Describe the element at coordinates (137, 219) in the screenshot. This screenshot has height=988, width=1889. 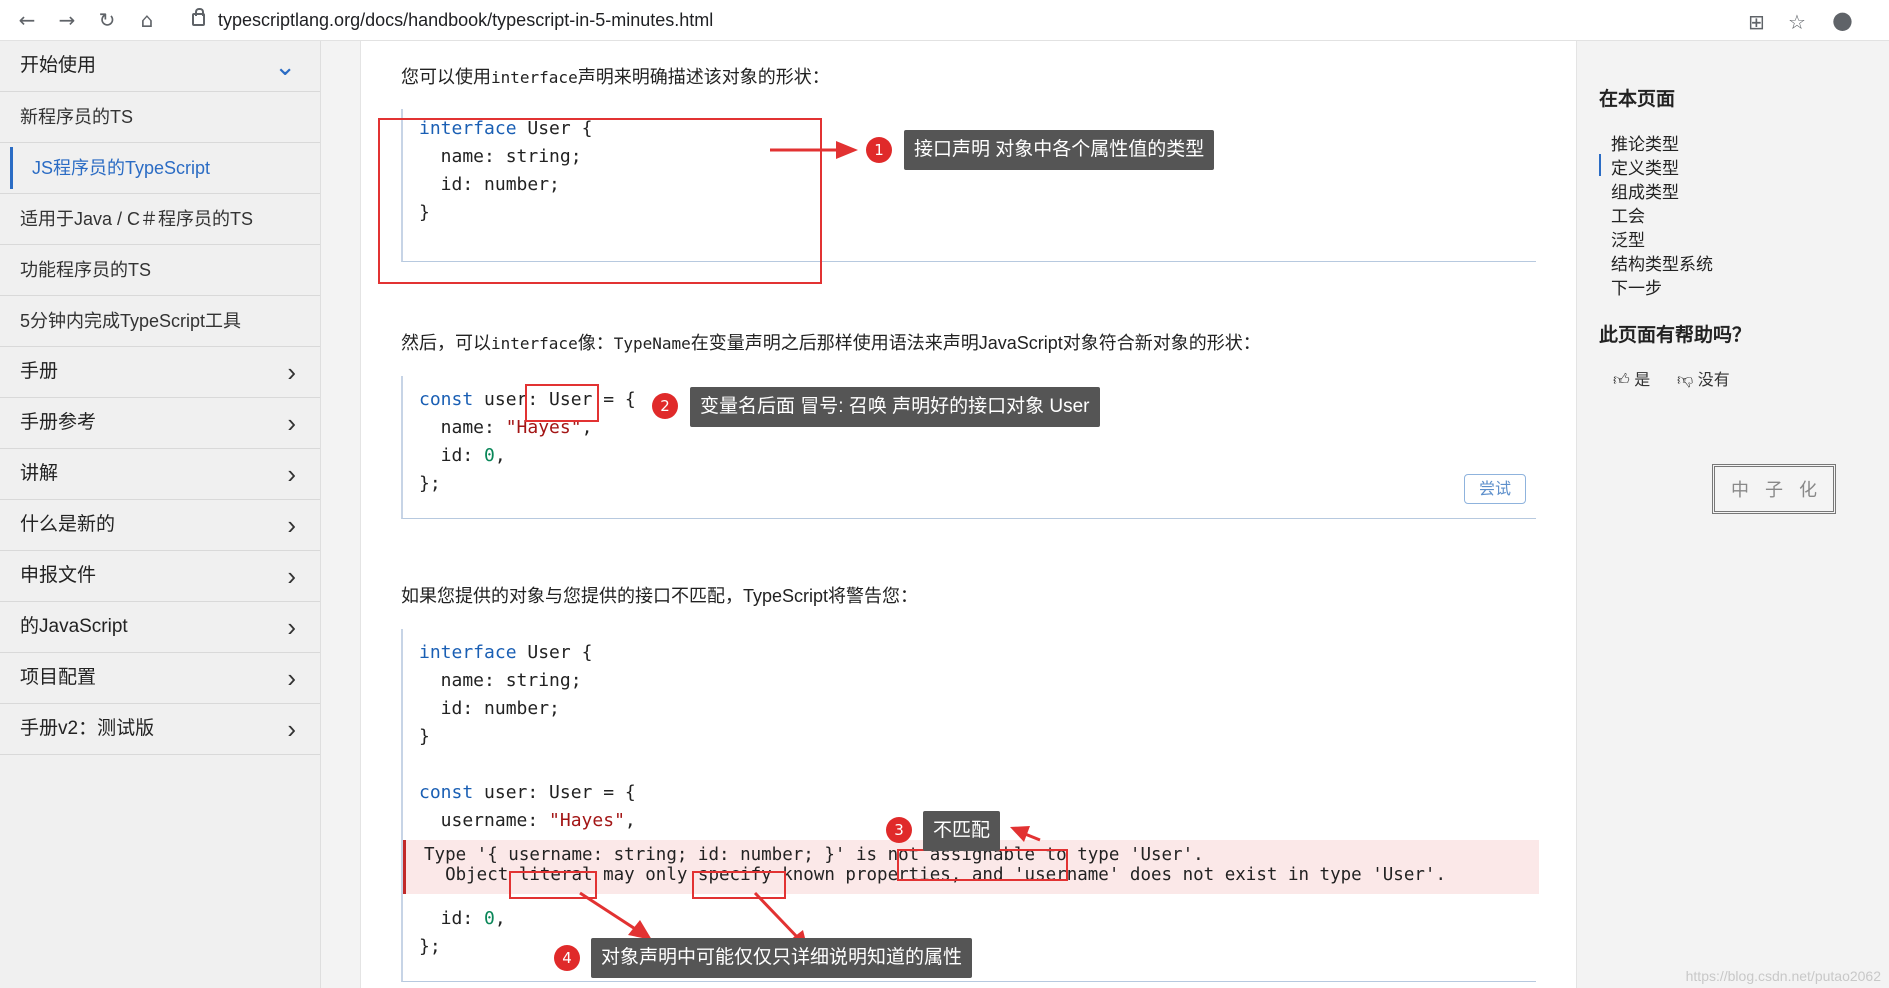
I see `sidebar-item-label: 适用于Java / C＃程序员的TS` at that location.